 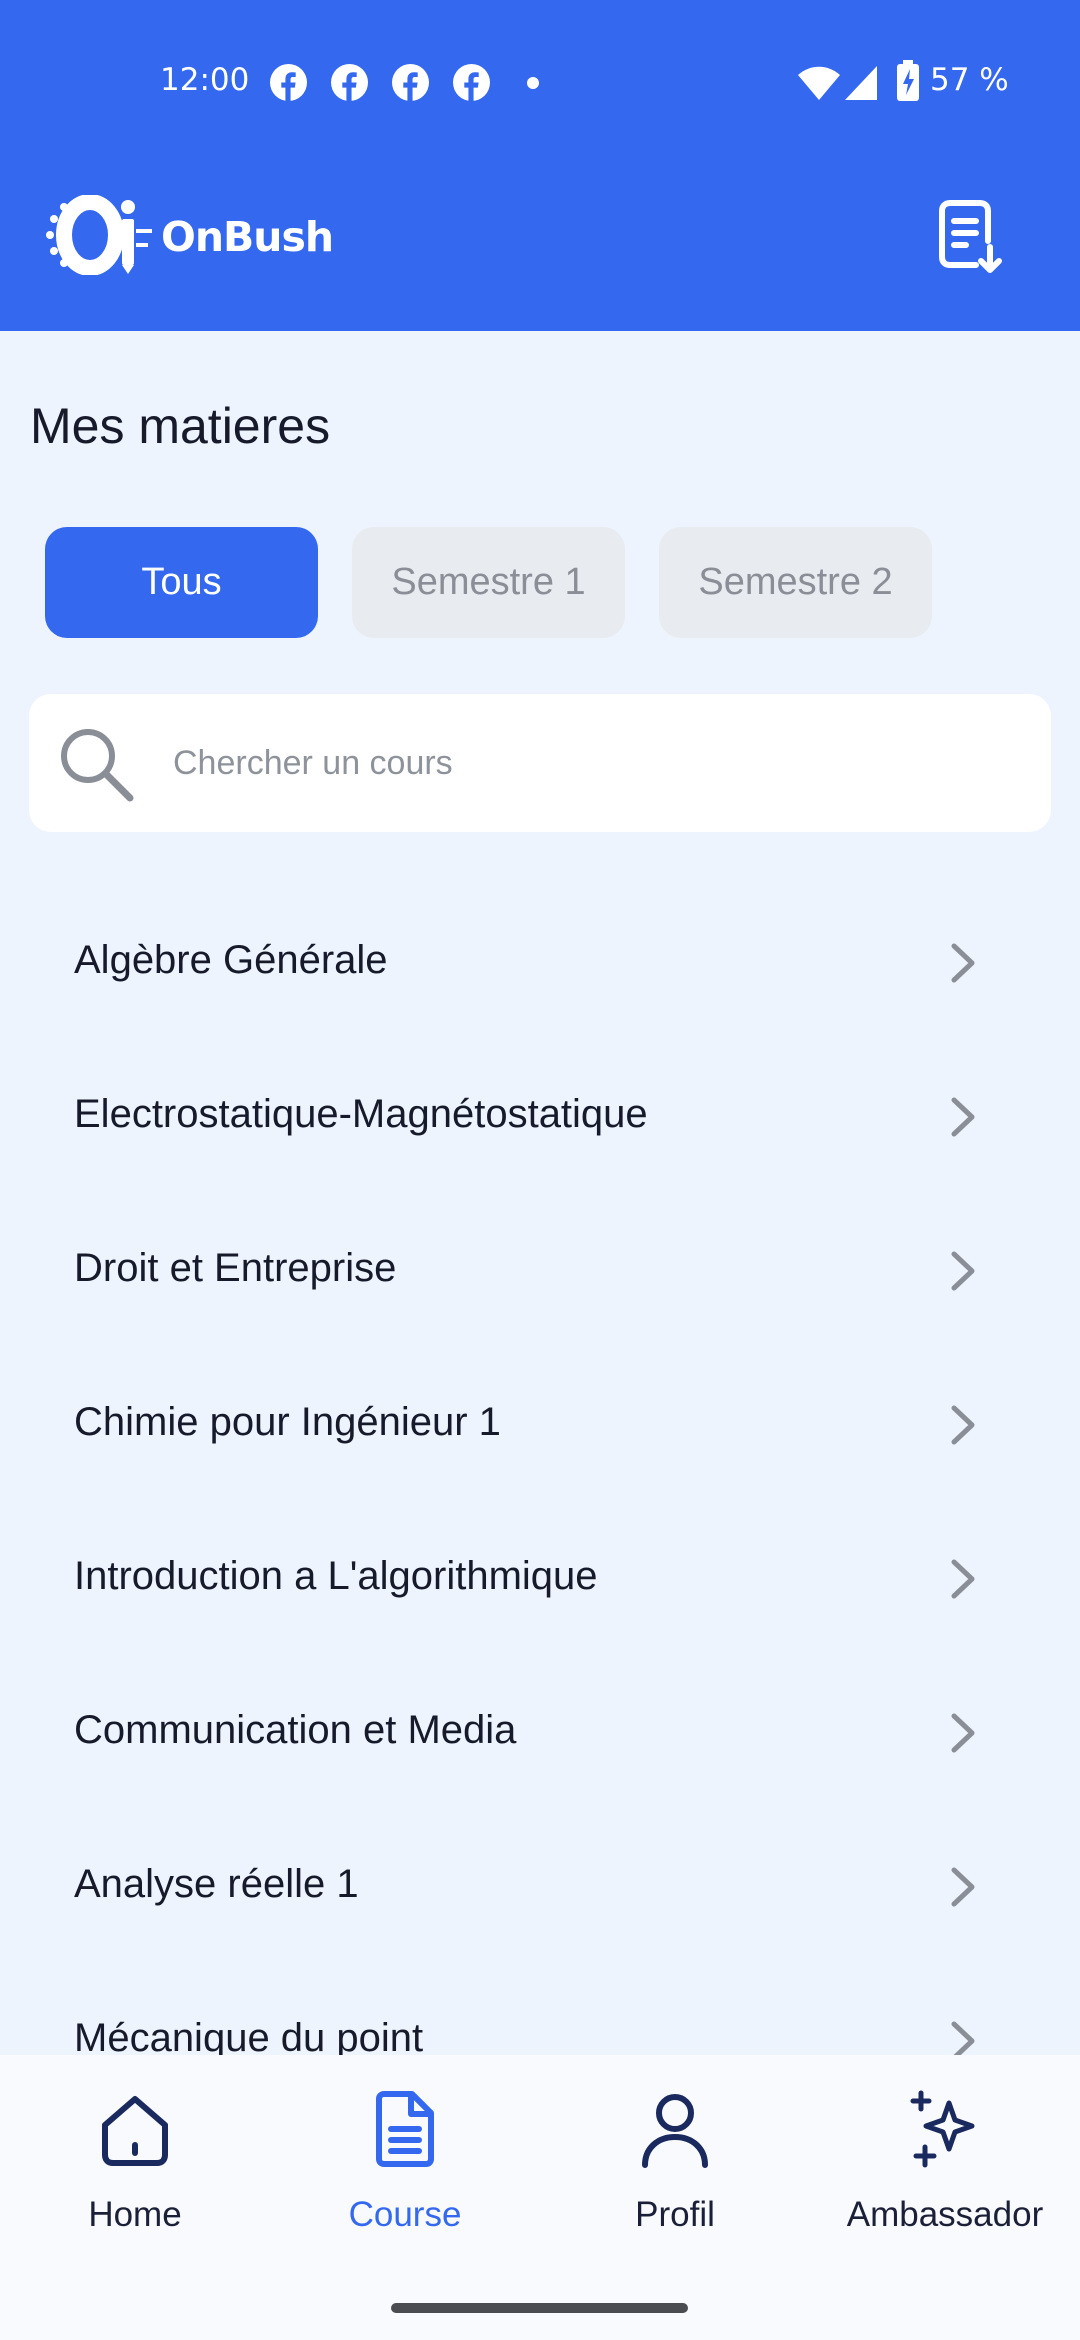 What do you see at coordinates (540, 1273) in the screenshot?
I see `course-item: Droit et Entreprise` at bounding box center [540, 1273].